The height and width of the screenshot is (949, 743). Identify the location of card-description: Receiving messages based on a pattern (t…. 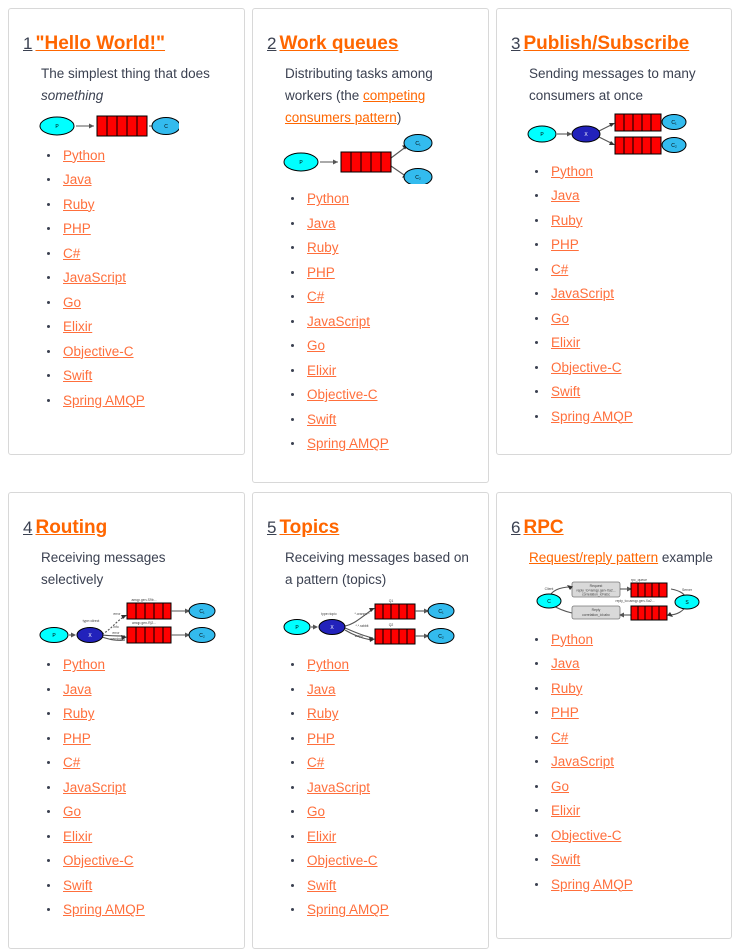
(370, 569).